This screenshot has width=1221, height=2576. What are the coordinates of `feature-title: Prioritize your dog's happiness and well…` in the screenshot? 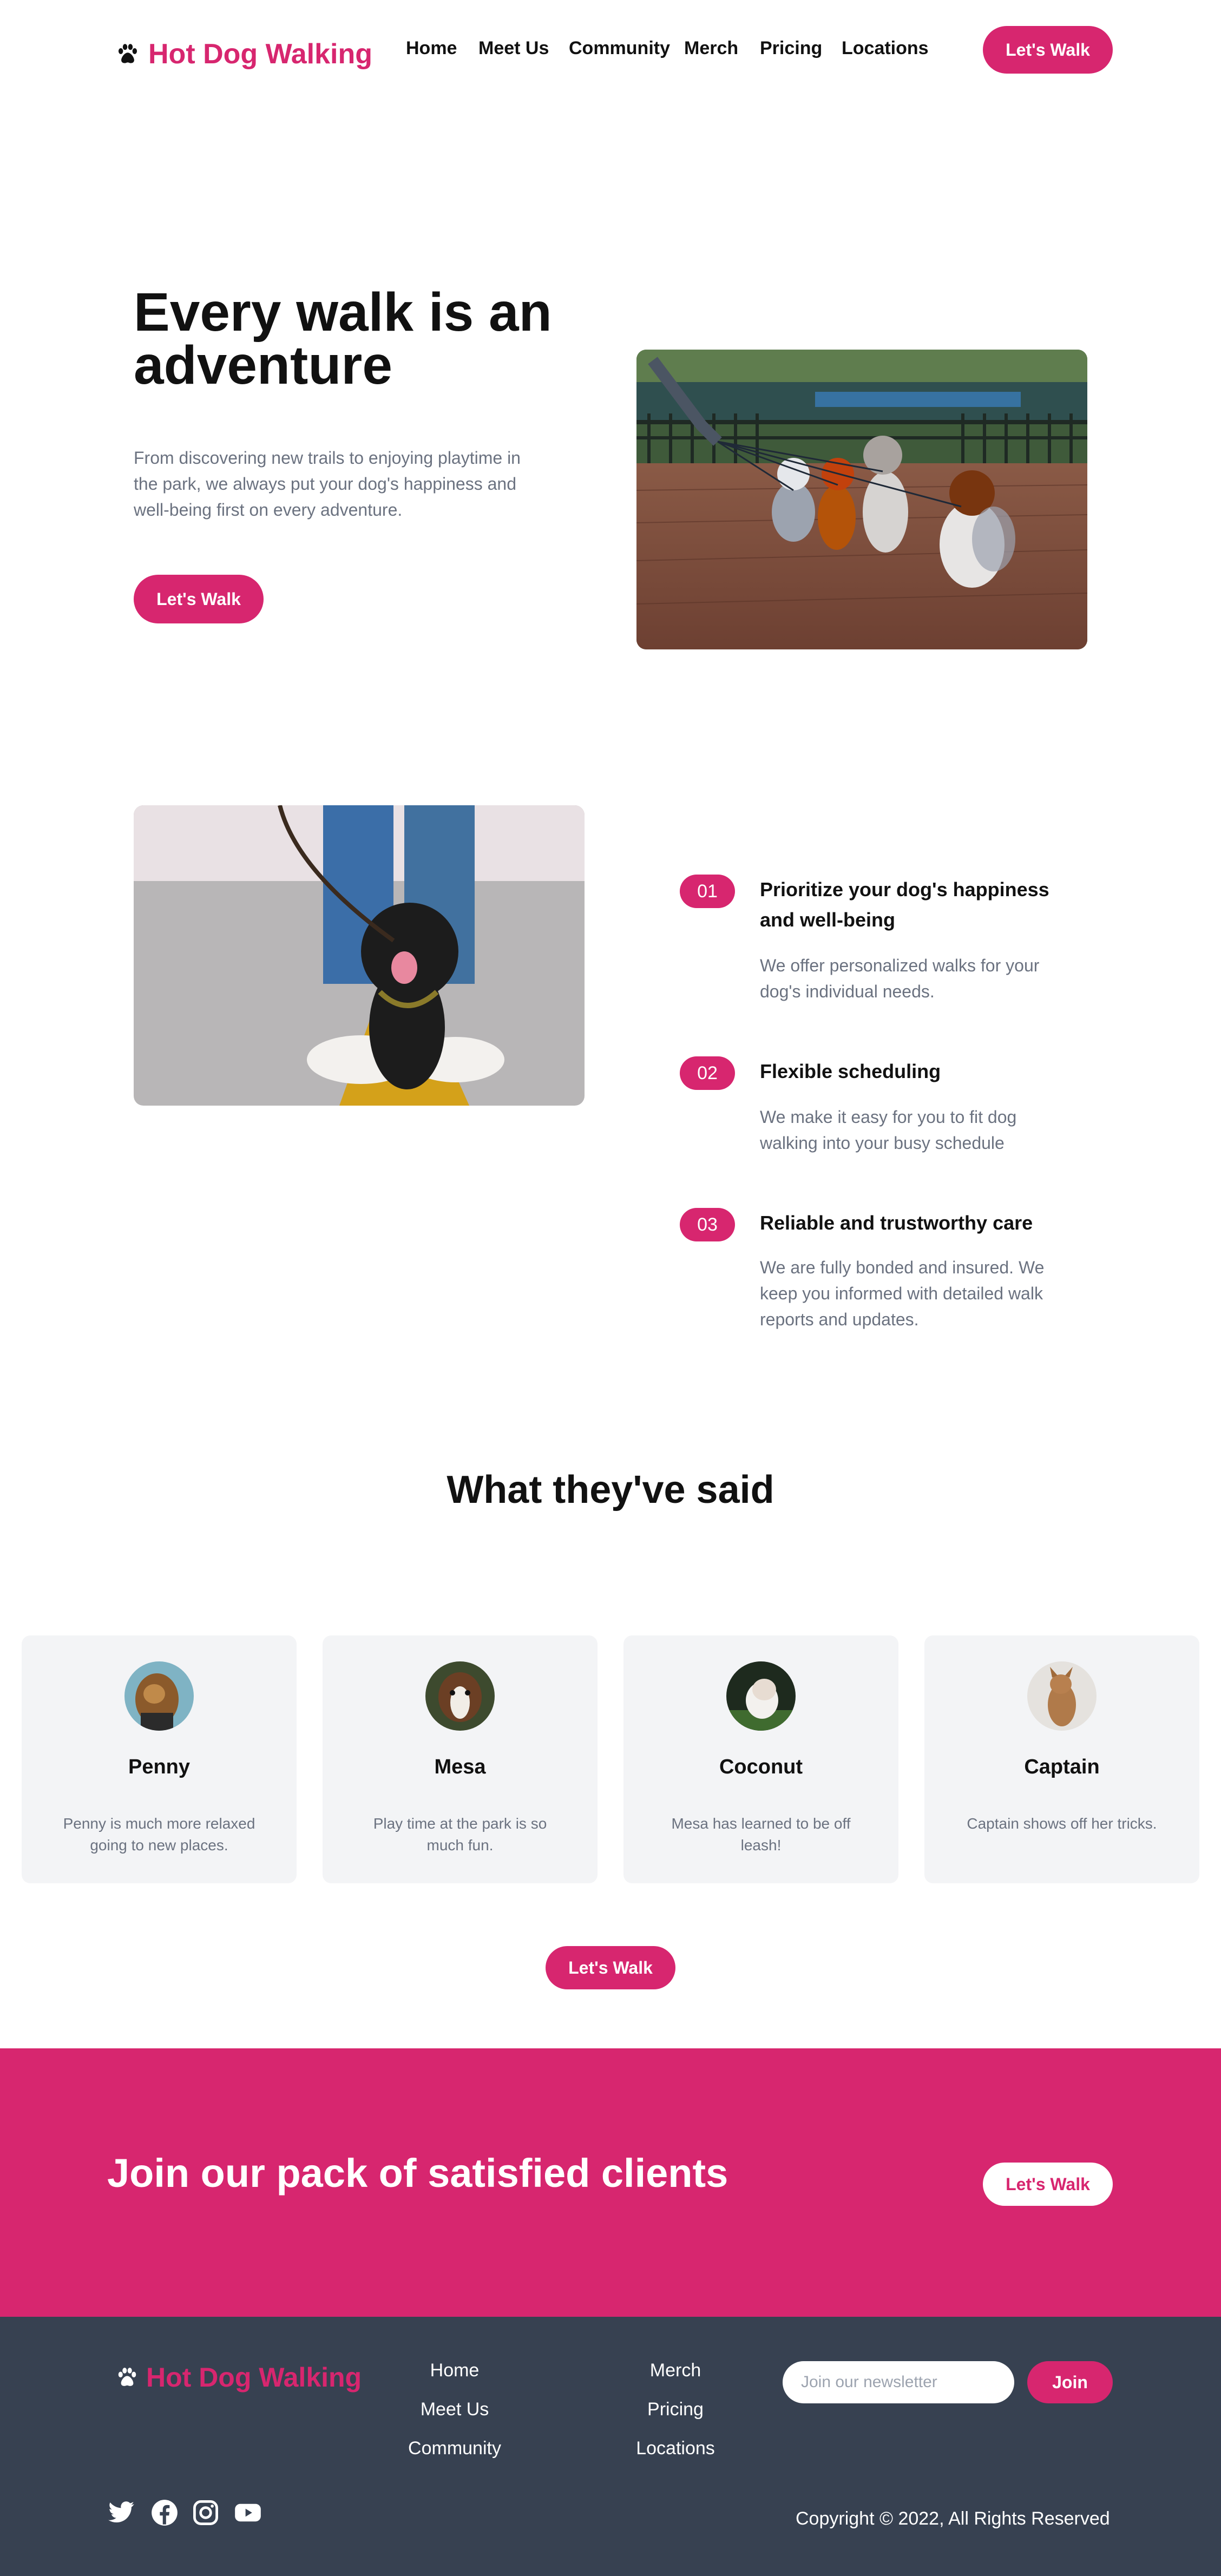 It's located at (904, 904).